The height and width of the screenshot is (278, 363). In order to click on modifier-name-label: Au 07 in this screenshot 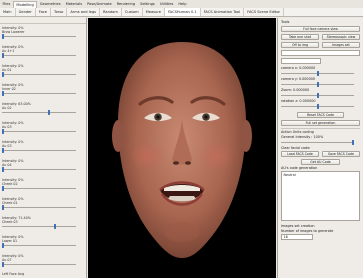, I will do `click(7, 259)`.